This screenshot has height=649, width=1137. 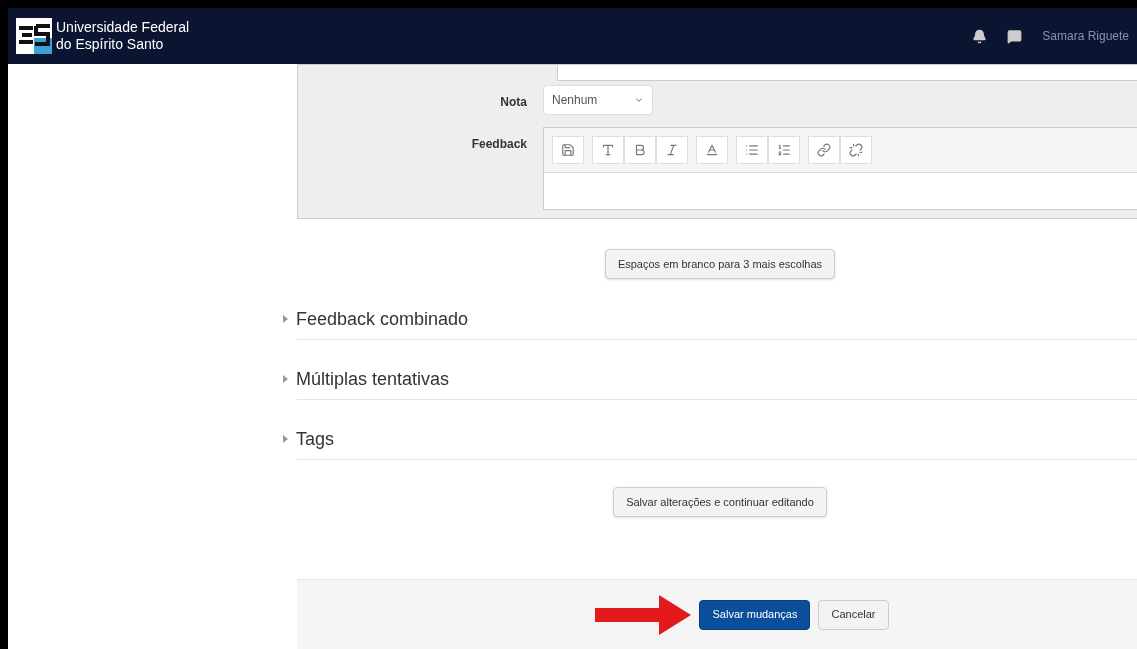 I want to click on field-label: Feedback, so click(x=499, y=144).